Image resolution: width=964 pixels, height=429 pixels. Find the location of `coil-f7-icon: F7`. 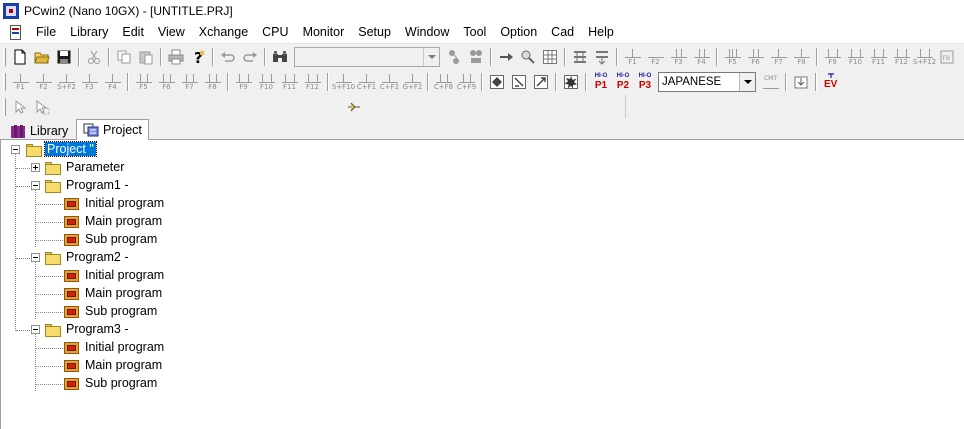

coil-f7-icon: F7 is located at coordinates (778, 57).